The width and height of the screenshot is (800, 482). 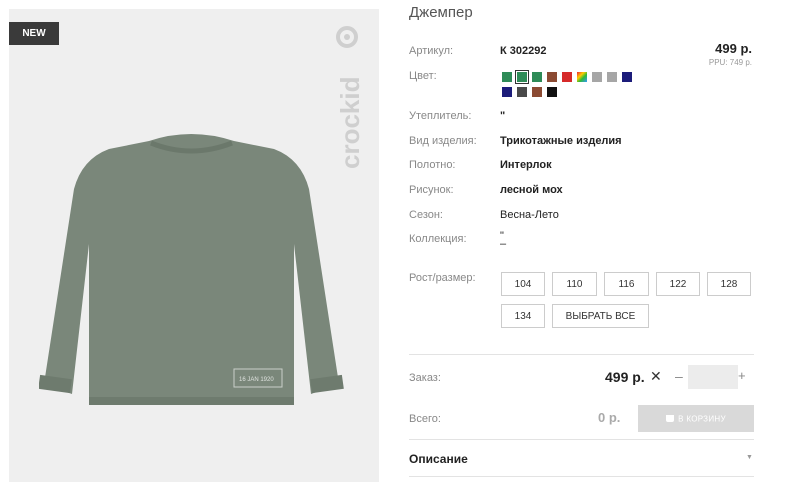 What do you see at coordinates (679, 376) in the screenshot?
I see `quantity-decrease-button: –` at bounding box center [679, 376].